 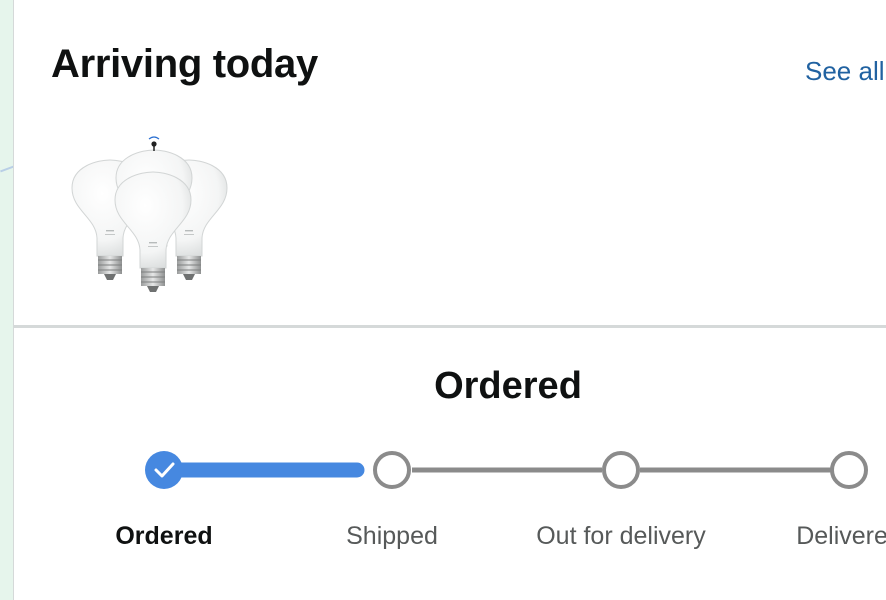 I want to click on background-map-line, so click(x=7, y=169).